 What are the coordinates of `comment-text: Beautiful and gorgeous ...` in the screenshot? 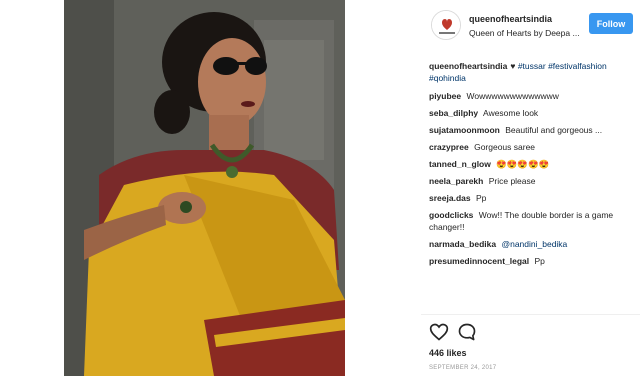 It's located at (554, 130).